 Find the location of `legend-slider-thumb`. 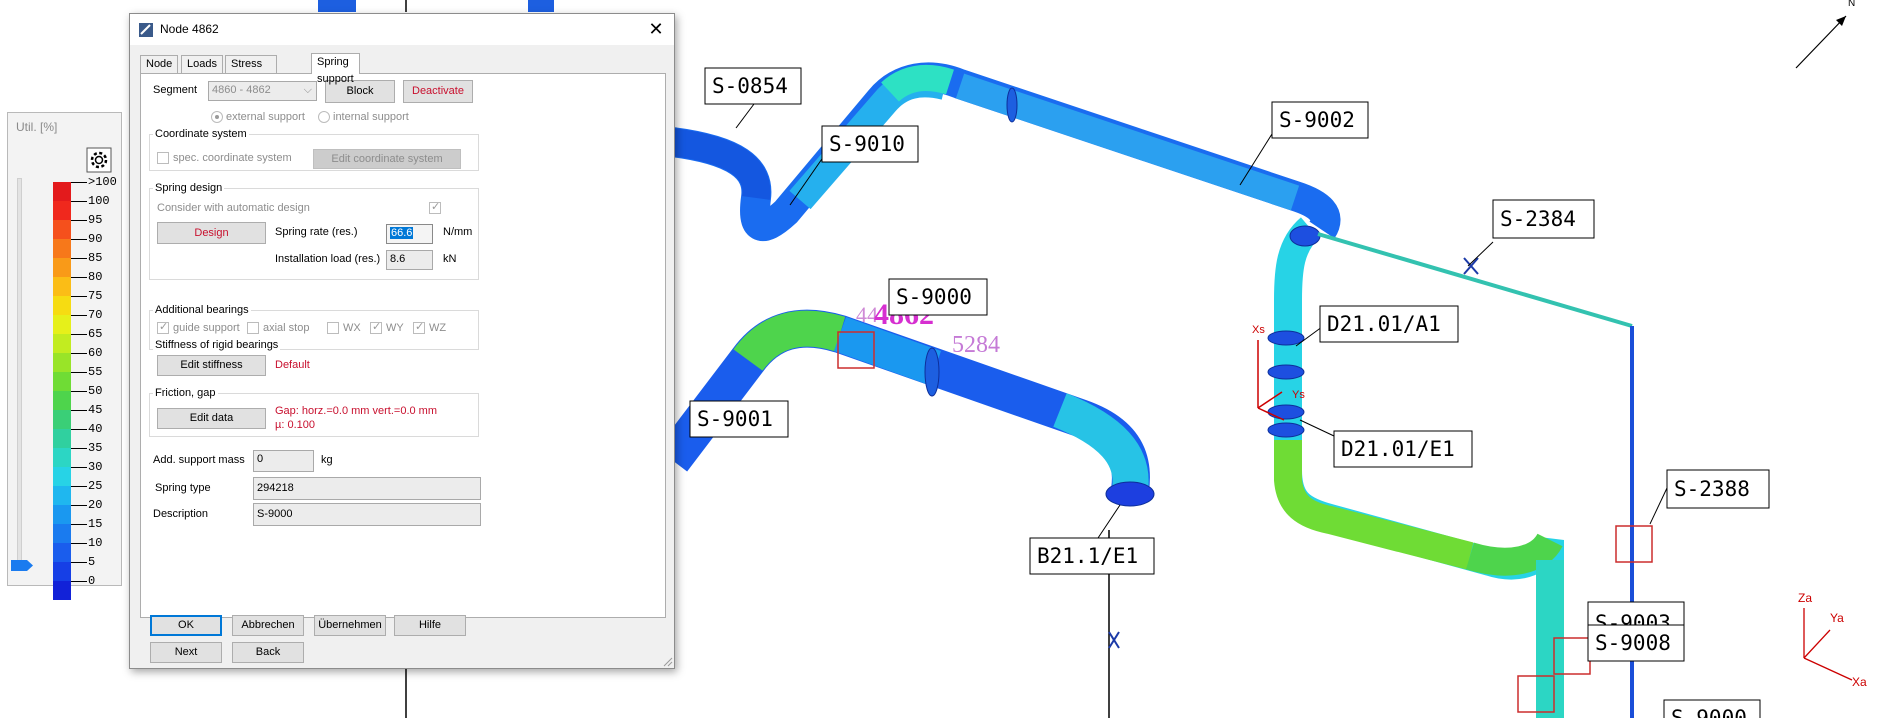

legend-slider-thumb is located at coordinates (22, 565).